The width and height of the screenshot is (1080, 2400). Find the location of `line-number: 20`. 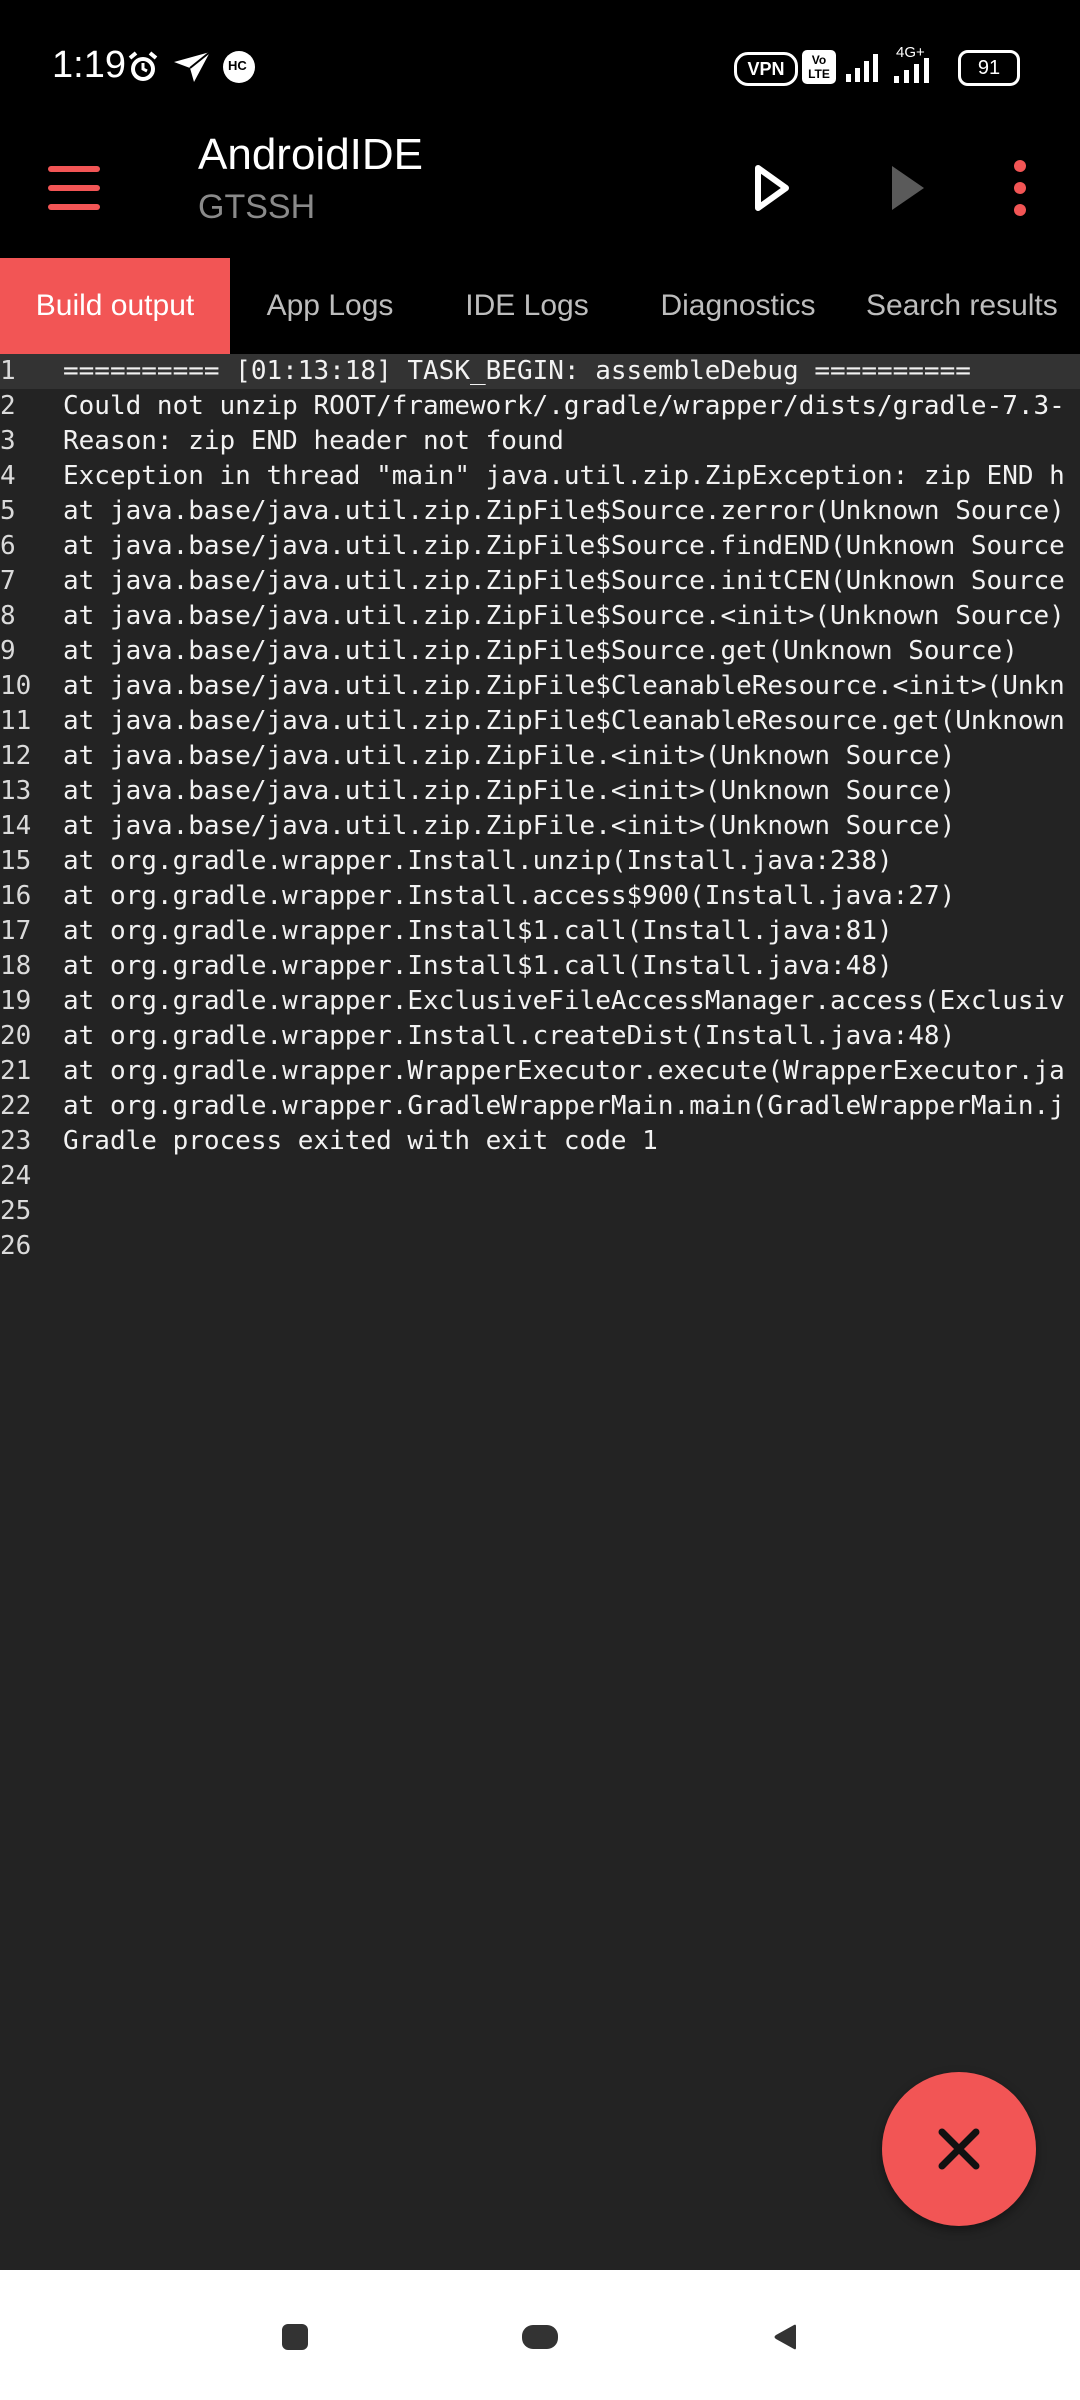

line-number: 20 is located at coordinates (16, 1036).